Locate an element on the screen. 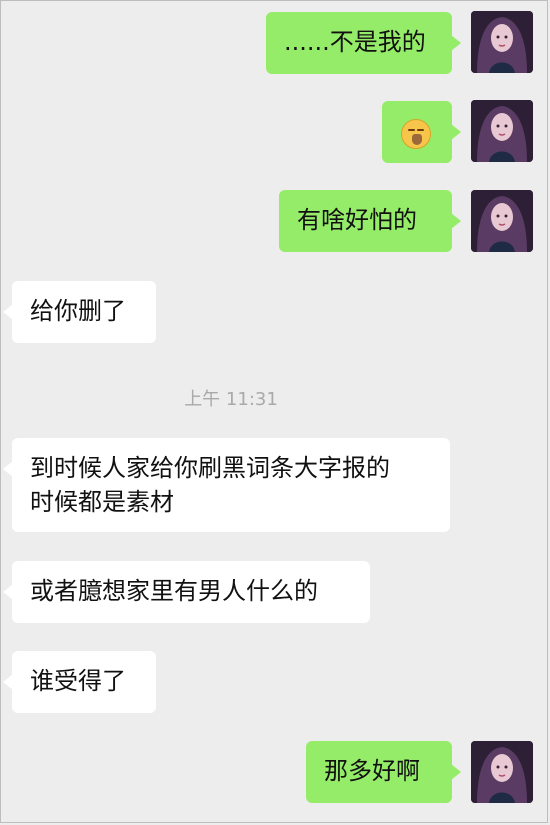  message-text-line: 到时候人家给你刷黑词条大字报的 is located at coordinates (210, 468).